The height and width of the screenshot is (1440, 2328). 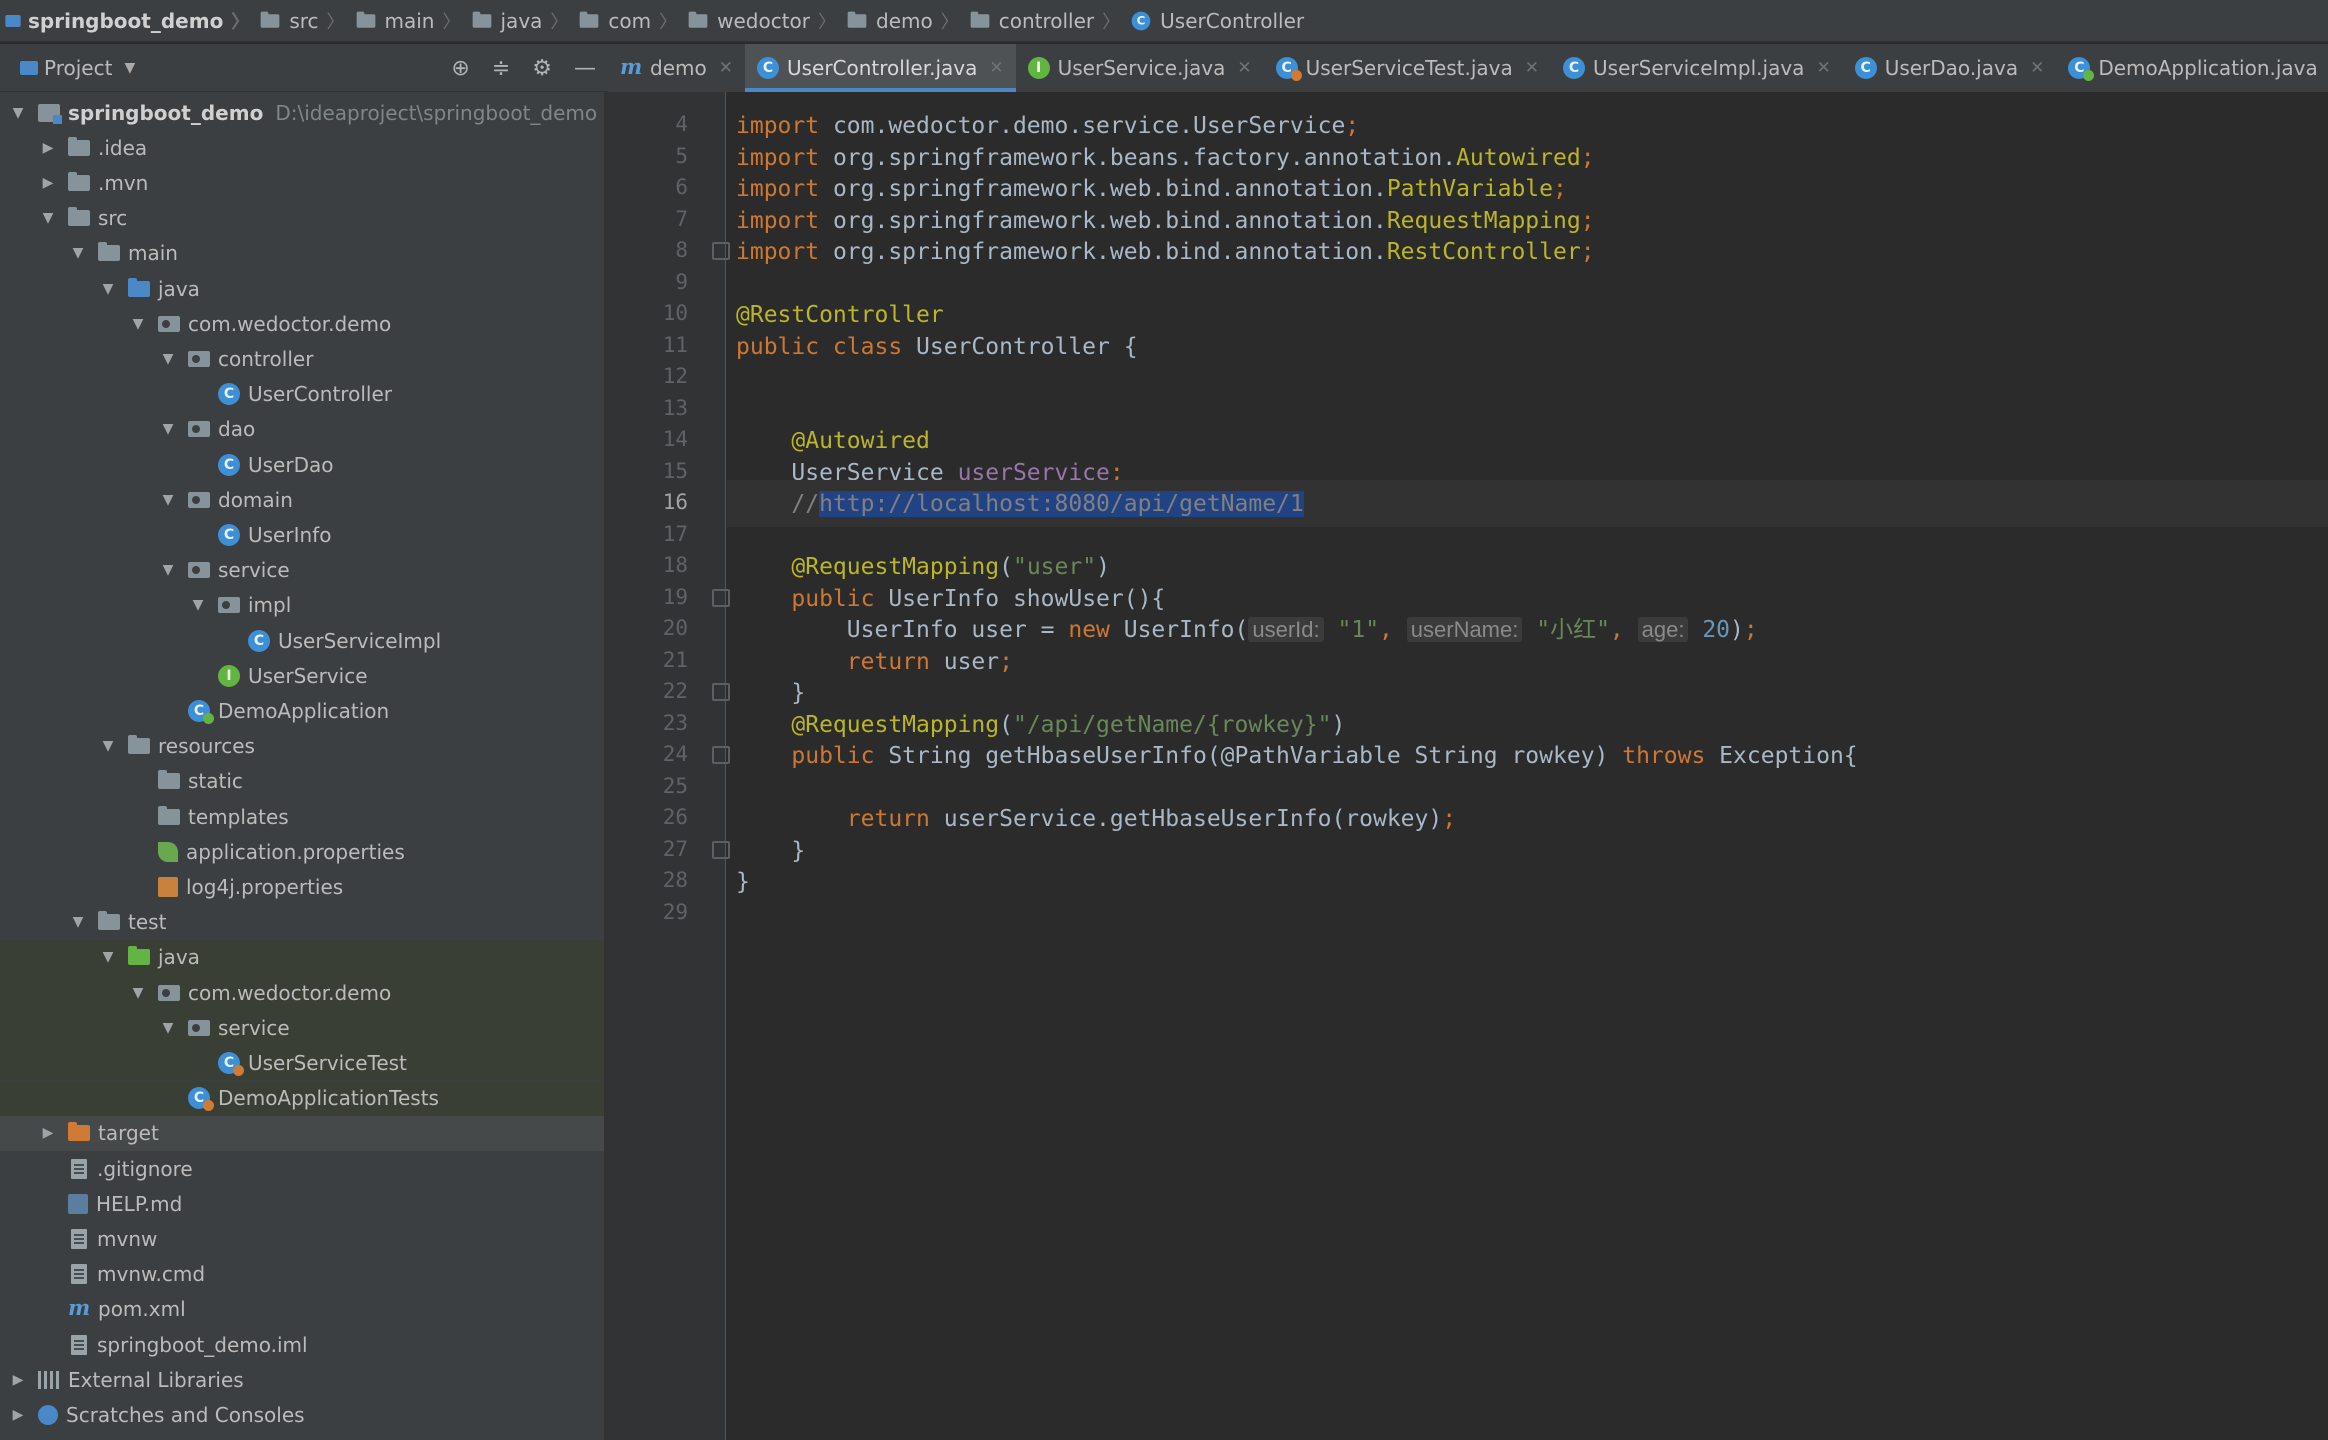 I want to click on breadcrumb-item: com 〉, so click(x=632, y=21).